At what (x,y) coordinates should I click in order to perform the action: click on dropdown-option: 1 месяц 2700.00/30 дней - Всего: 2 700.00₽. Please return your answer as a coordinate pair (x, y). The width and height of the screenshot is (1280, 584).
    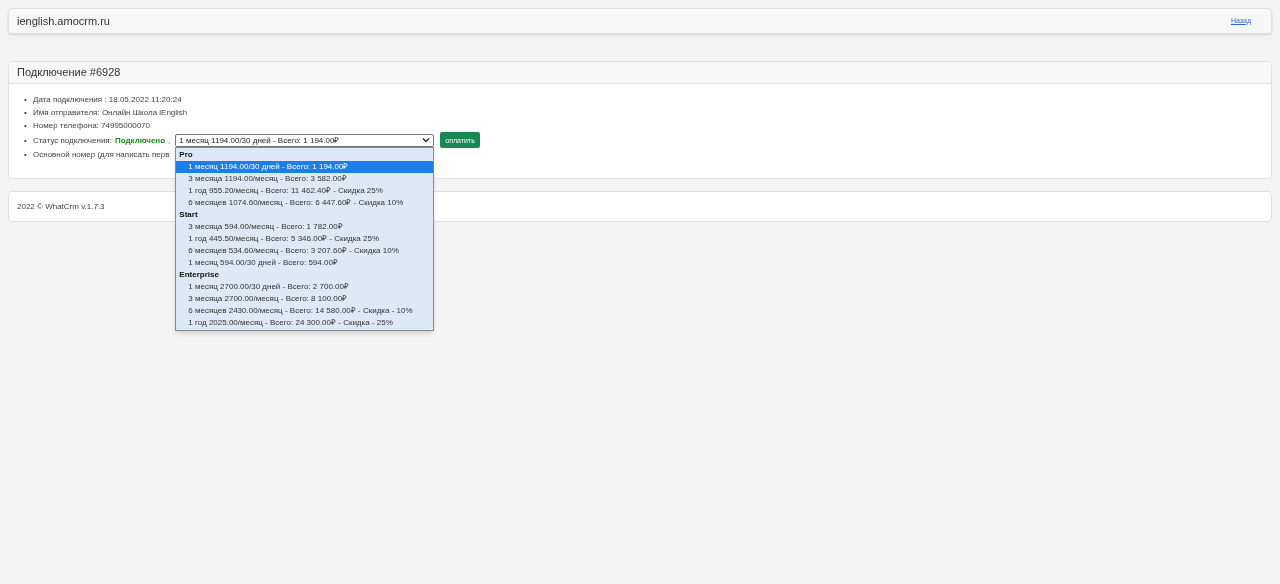
    Looking at the image, I should click on (305, 286).